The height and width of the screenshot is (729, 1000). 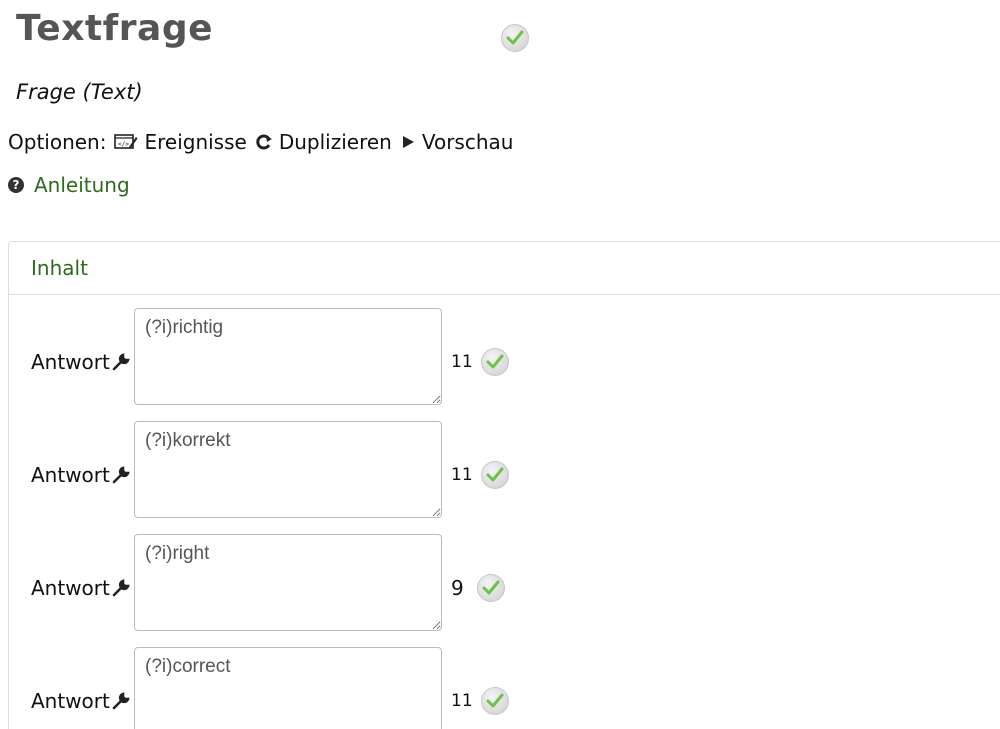 I want to click on page-title: Textfrage, so click(x=115, y=28).